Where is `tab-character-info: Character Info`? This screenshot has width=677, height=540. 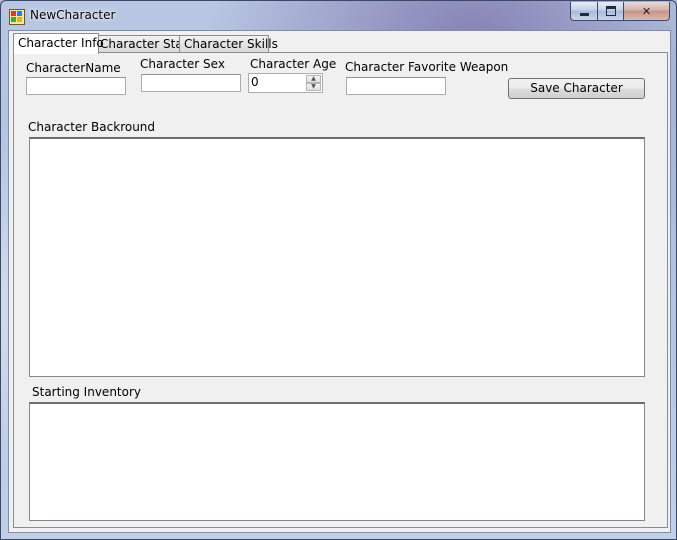
tab-character-info: Character Info is located at coordinates (58, 43).